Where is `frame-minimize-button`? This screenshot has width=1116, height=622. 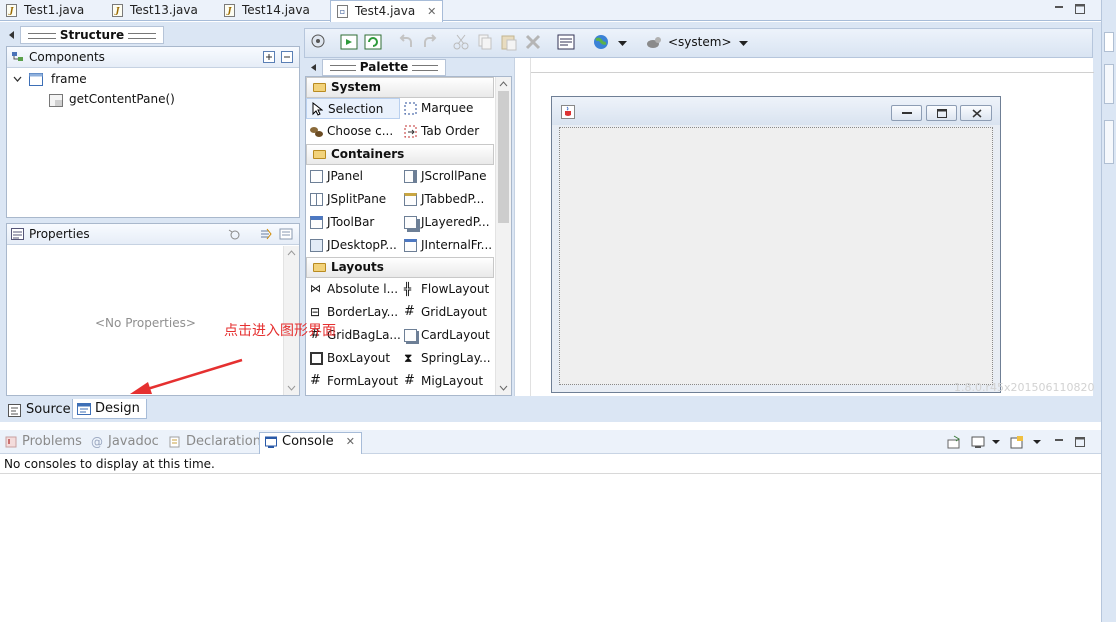
frame-minimize-button is located at coordinates (906, 113).